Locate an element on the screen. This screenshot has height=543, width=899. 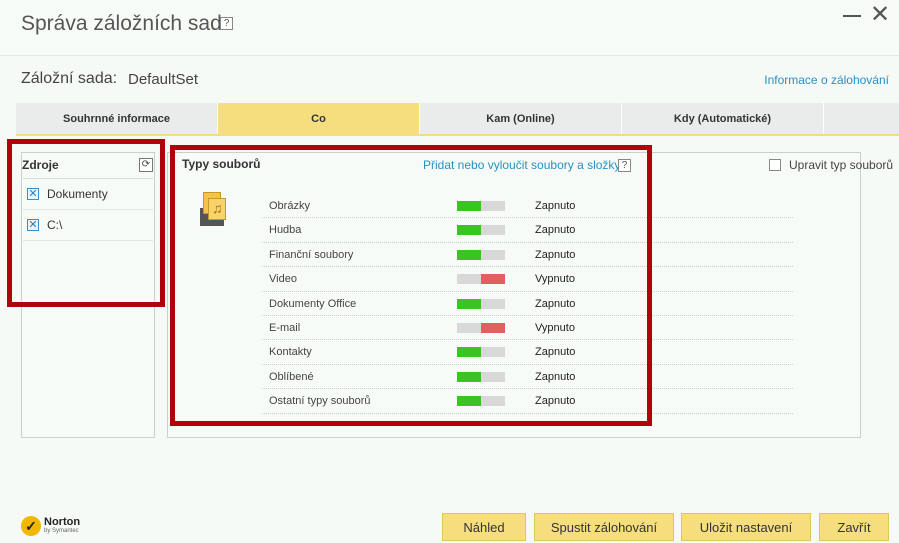
backup-info-link: Informace o zálohování is located at coordinates (826, 80).